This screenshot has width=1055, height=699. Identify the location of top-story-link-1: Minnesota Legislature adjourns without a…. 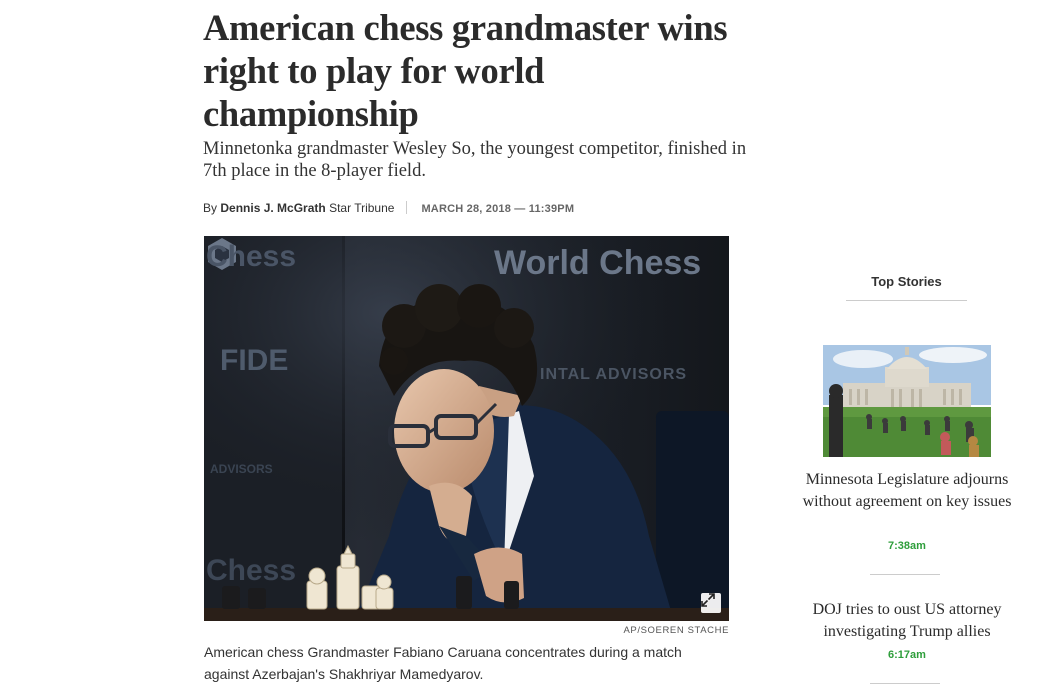
(907, 491).